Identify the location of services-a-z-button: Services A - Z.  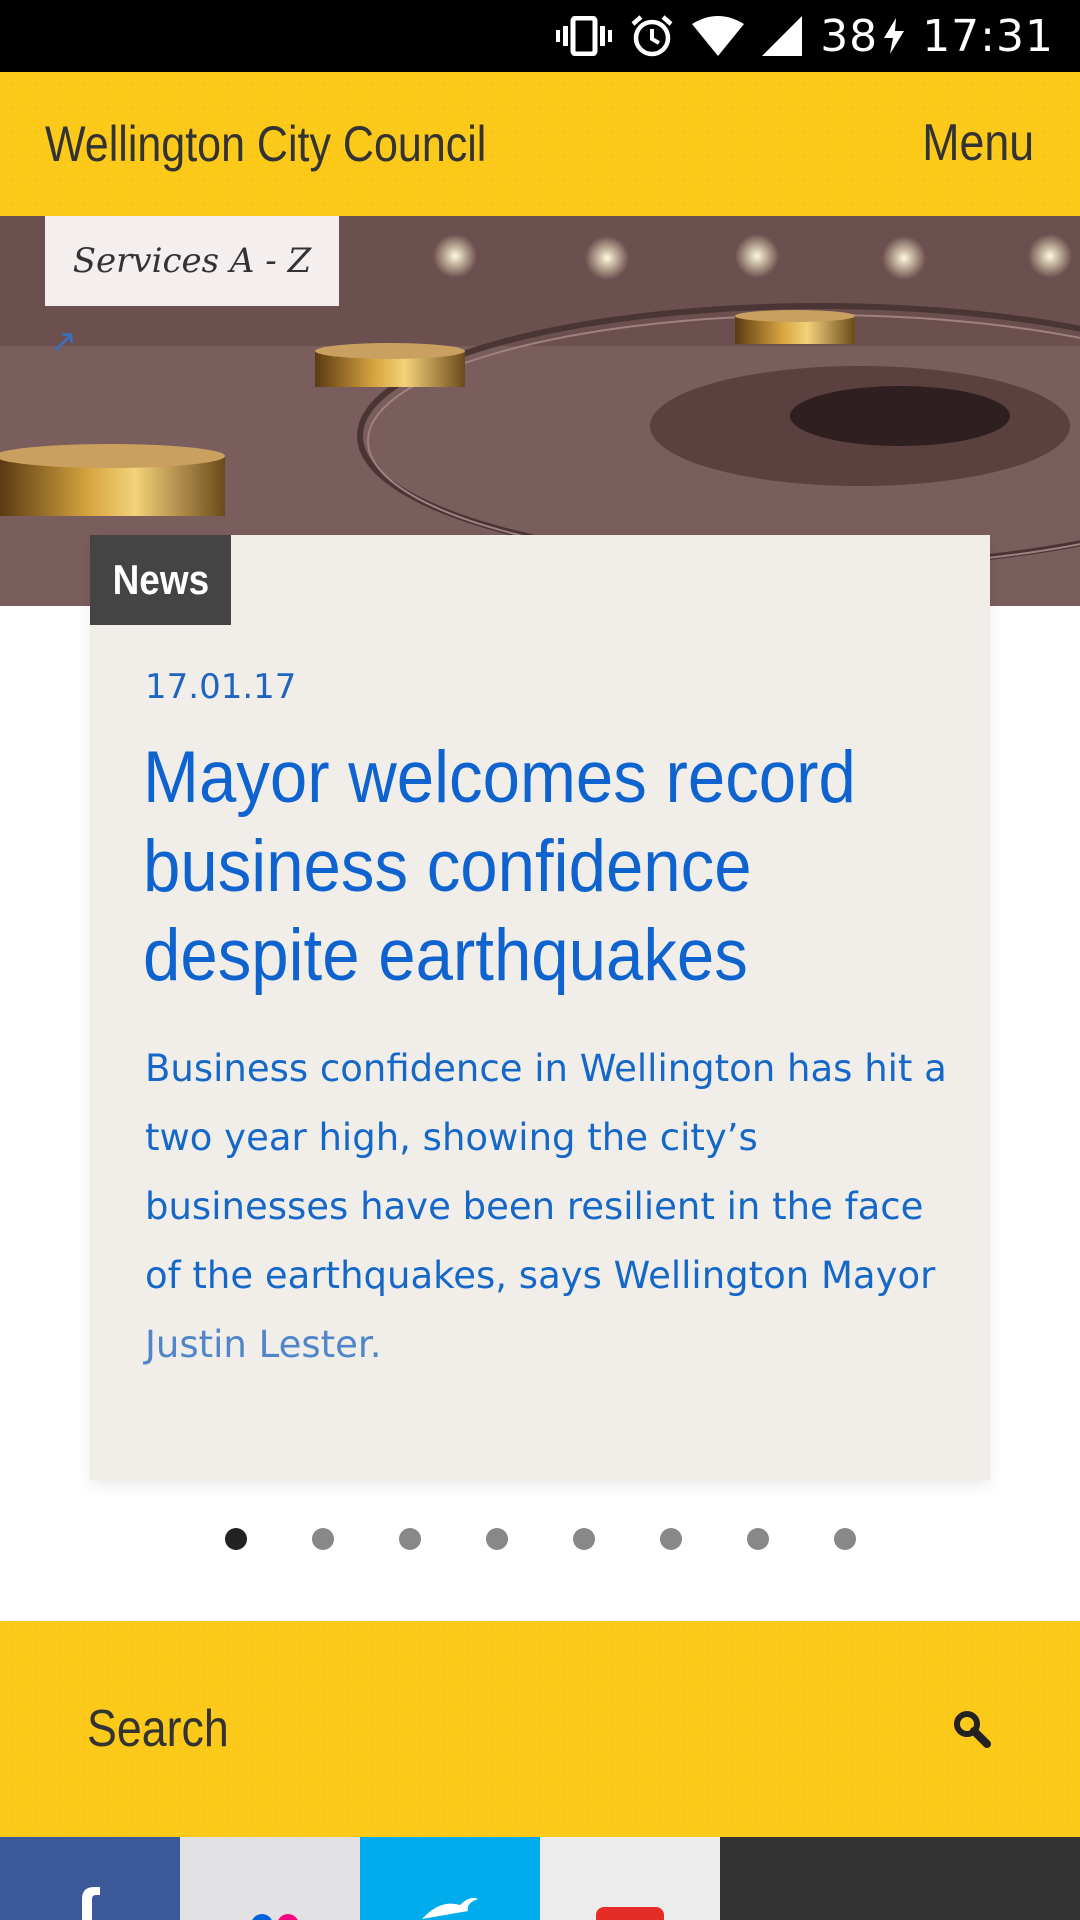
(192, 261).